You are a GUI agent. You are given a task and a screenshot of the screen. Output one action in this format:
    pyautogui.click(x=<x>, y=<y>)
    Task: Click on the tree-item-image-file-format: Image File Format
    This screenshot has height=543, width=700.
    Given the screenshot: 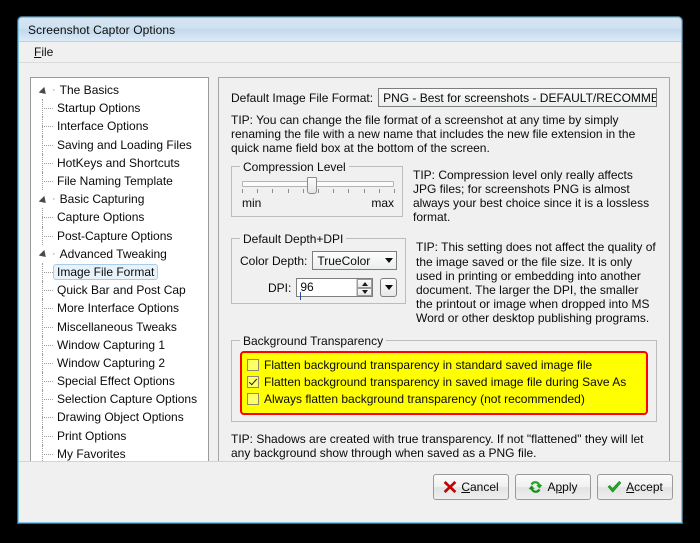 What is the action you would take?
    pyautogui.click(x=119, y=272)
    